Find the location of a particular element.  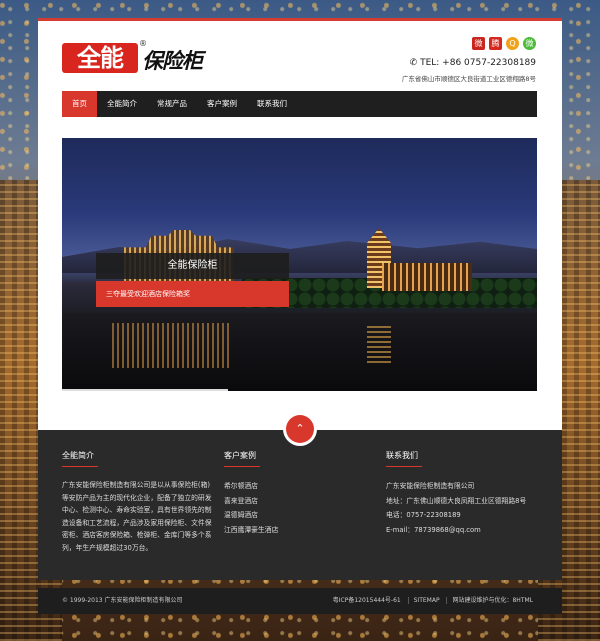

banner-title: 全能保险柜 is located at coordinates (192, 266).